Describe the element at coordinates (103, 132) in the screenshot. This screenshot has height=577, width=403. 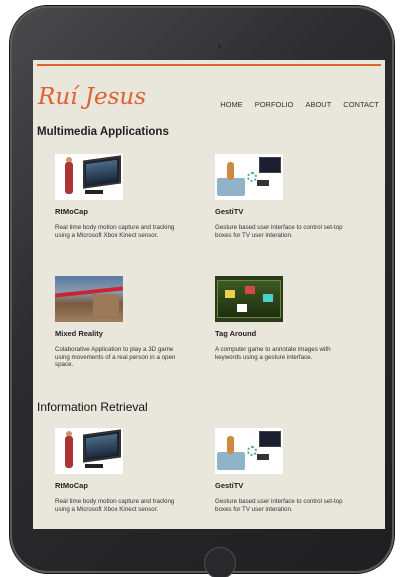
I see `section-title-multimedia: Multimedia Applications` at that location.